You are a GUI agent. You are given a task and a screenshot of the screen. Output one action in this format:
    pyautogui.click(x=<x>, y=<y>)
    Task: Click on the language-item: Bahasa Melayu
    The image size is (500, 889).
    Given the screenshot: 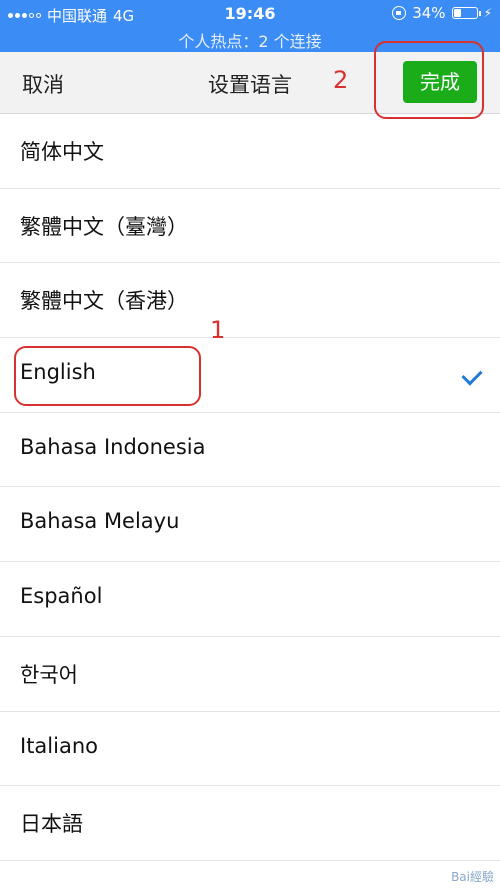 What is the action you would take?
    pyautogui.click(x=250, y=525)
    